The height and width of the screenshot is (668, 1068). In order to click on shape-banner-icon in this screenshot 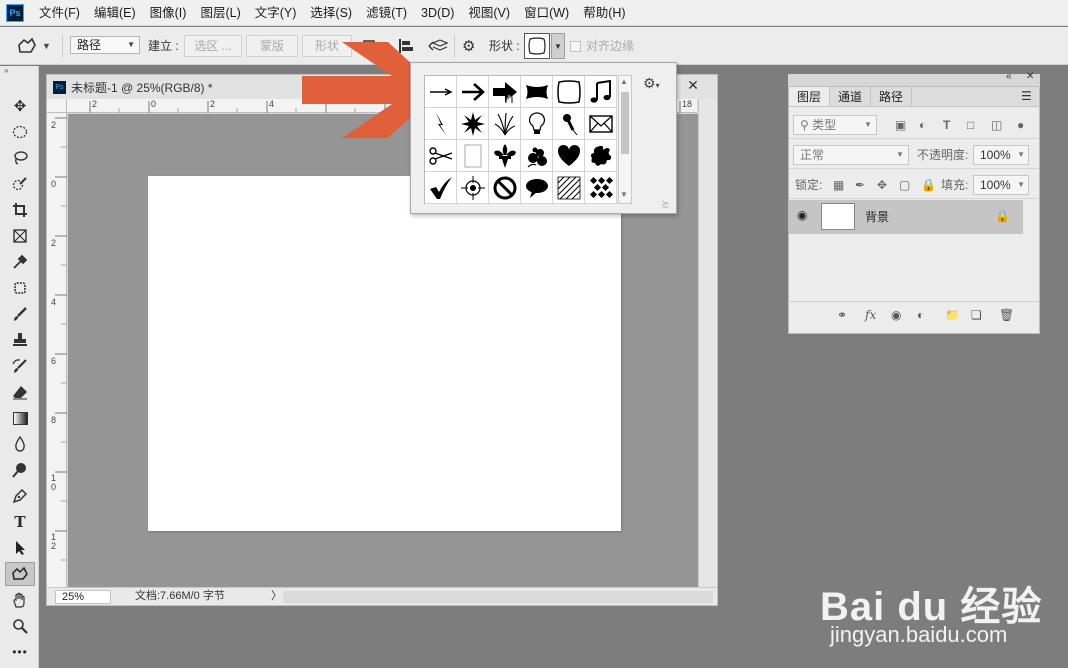, I will do `click(537, 92)`.